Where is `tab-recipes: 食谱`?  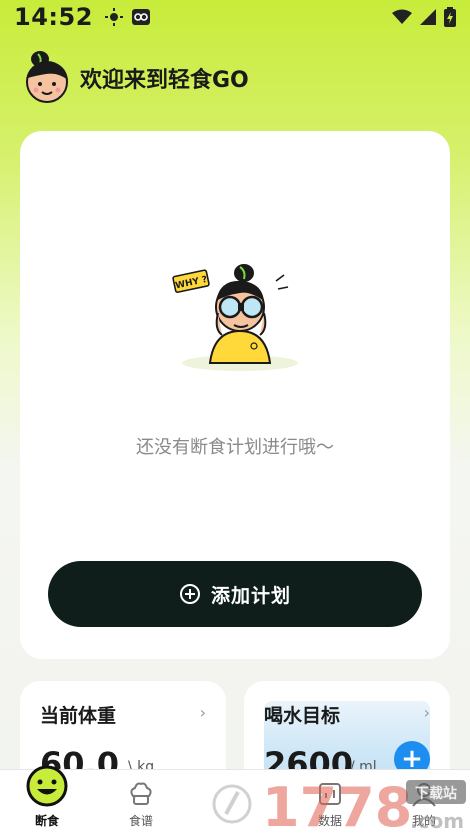
tab-recipes: 食谱 is located at coordinates (141, 803).